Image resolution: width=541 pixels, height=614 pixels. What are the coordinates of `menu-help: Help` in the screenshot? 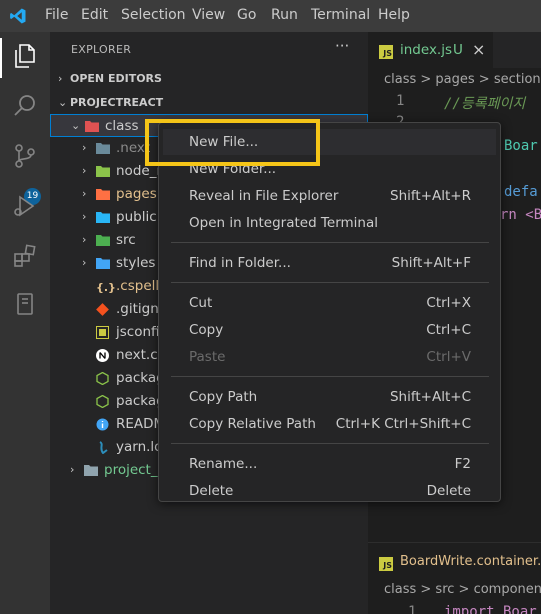 It's located at (394, 15).